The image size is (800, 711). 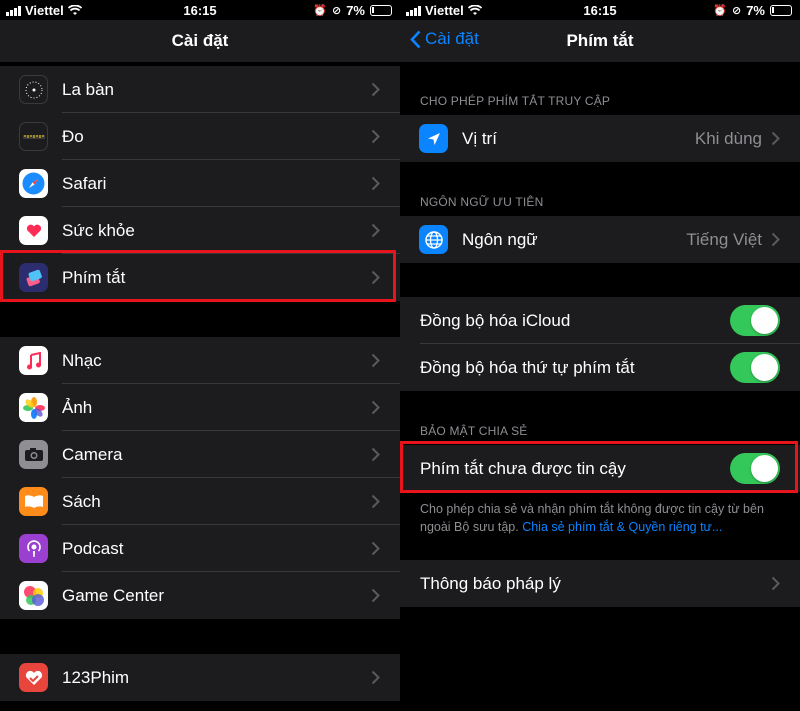 I want to click on legal-label: Thông báo pháp lý, so click(x=490, y=583).